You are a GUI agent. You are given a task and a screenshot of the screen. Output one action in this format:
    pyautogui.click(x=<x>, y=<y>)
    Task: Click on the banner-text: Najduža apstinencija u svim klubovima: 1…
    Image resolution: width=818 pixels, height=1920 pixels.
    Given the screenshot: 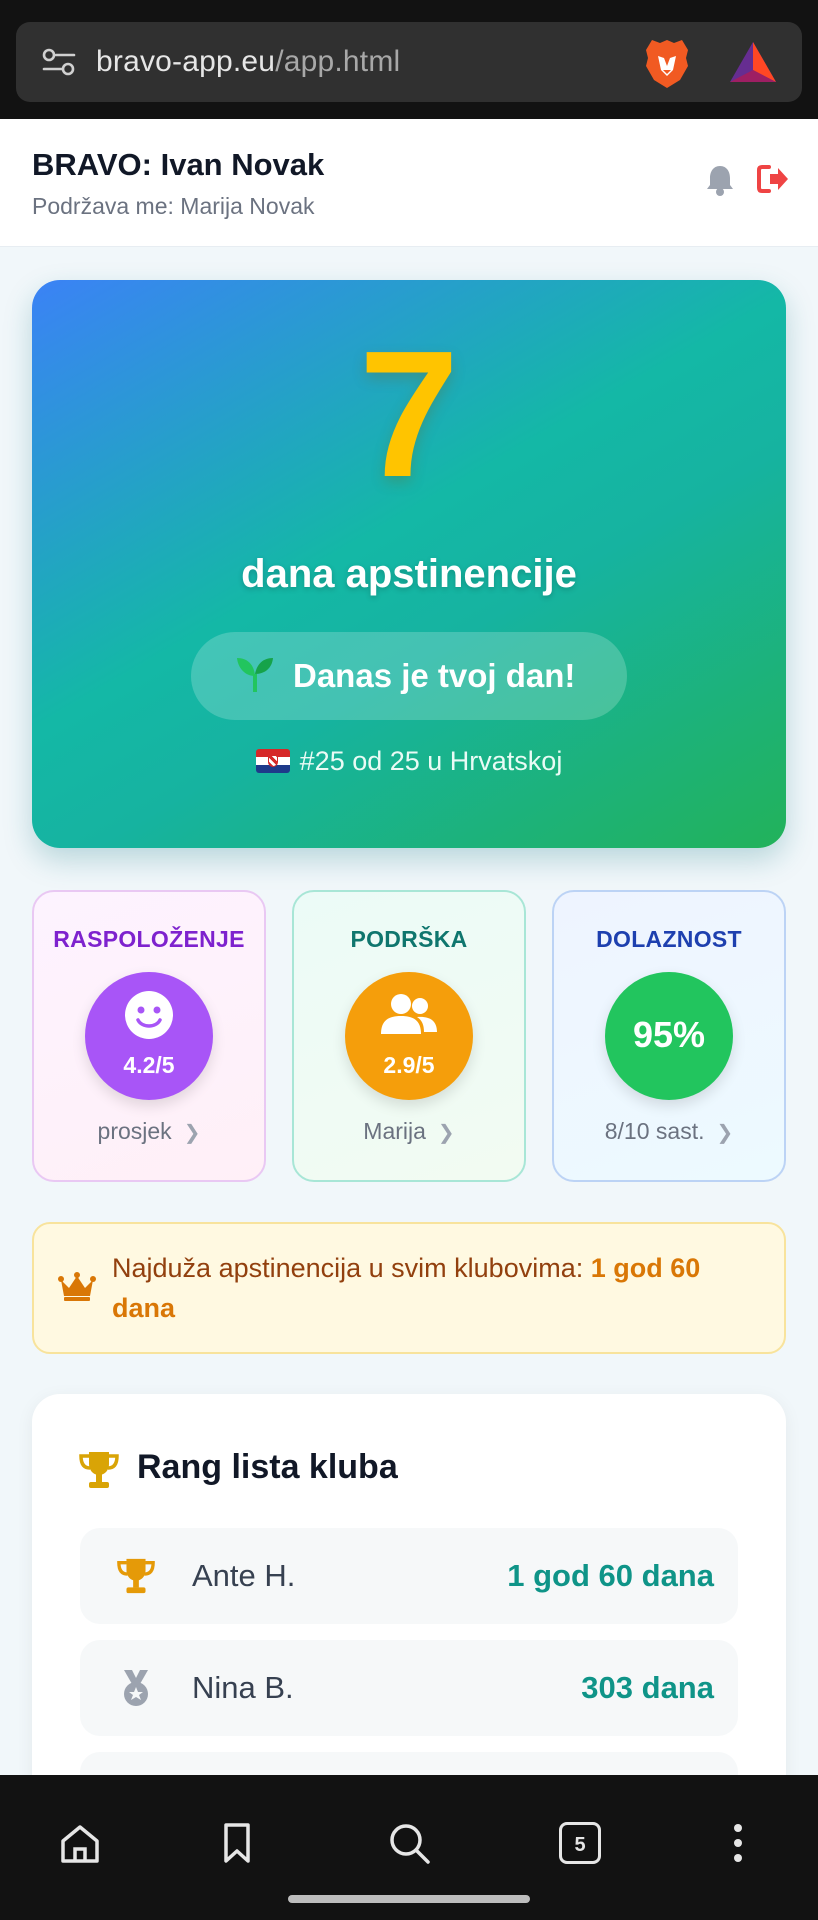 What is the action you would take?
    pyautogui.click(x=406, y=1288)
    